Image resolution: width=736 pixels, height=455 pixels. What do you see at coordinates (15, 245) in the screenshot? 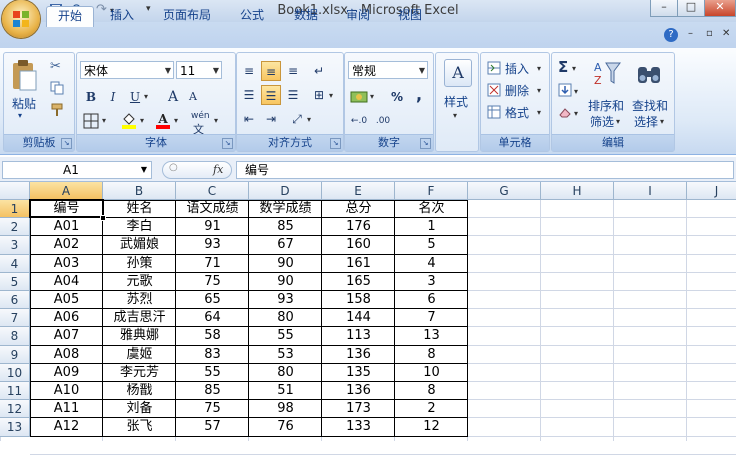
I see `row-header: 3` at bounding box center [15, 245].